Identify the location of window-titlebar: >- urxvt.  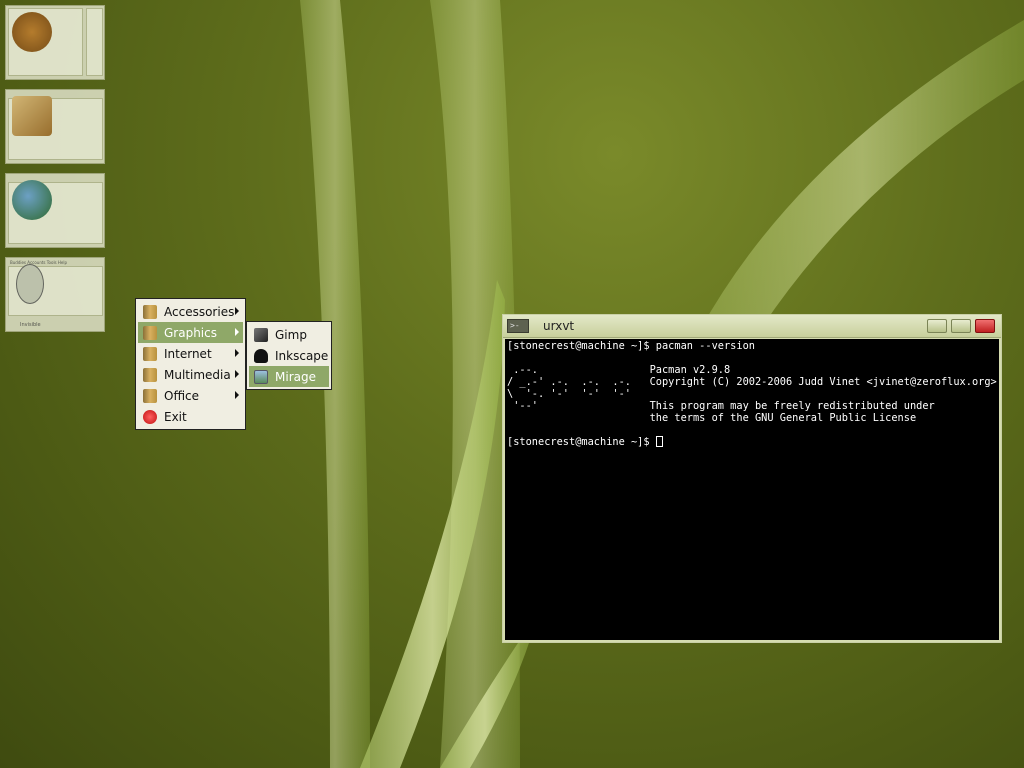
(752, 326).